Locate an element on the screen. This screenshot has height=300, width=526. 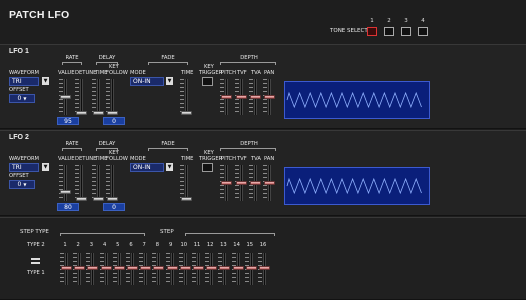
lfo2-offset-value: 0 is located at coordinates (19, 184).